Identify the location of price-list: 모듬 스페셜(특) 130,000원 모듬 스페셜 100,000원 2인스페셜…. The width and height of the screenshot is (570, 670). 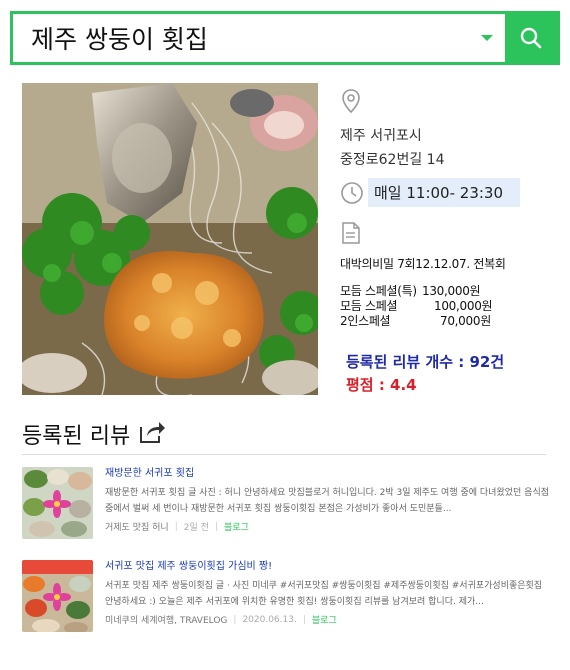
(447, 306).